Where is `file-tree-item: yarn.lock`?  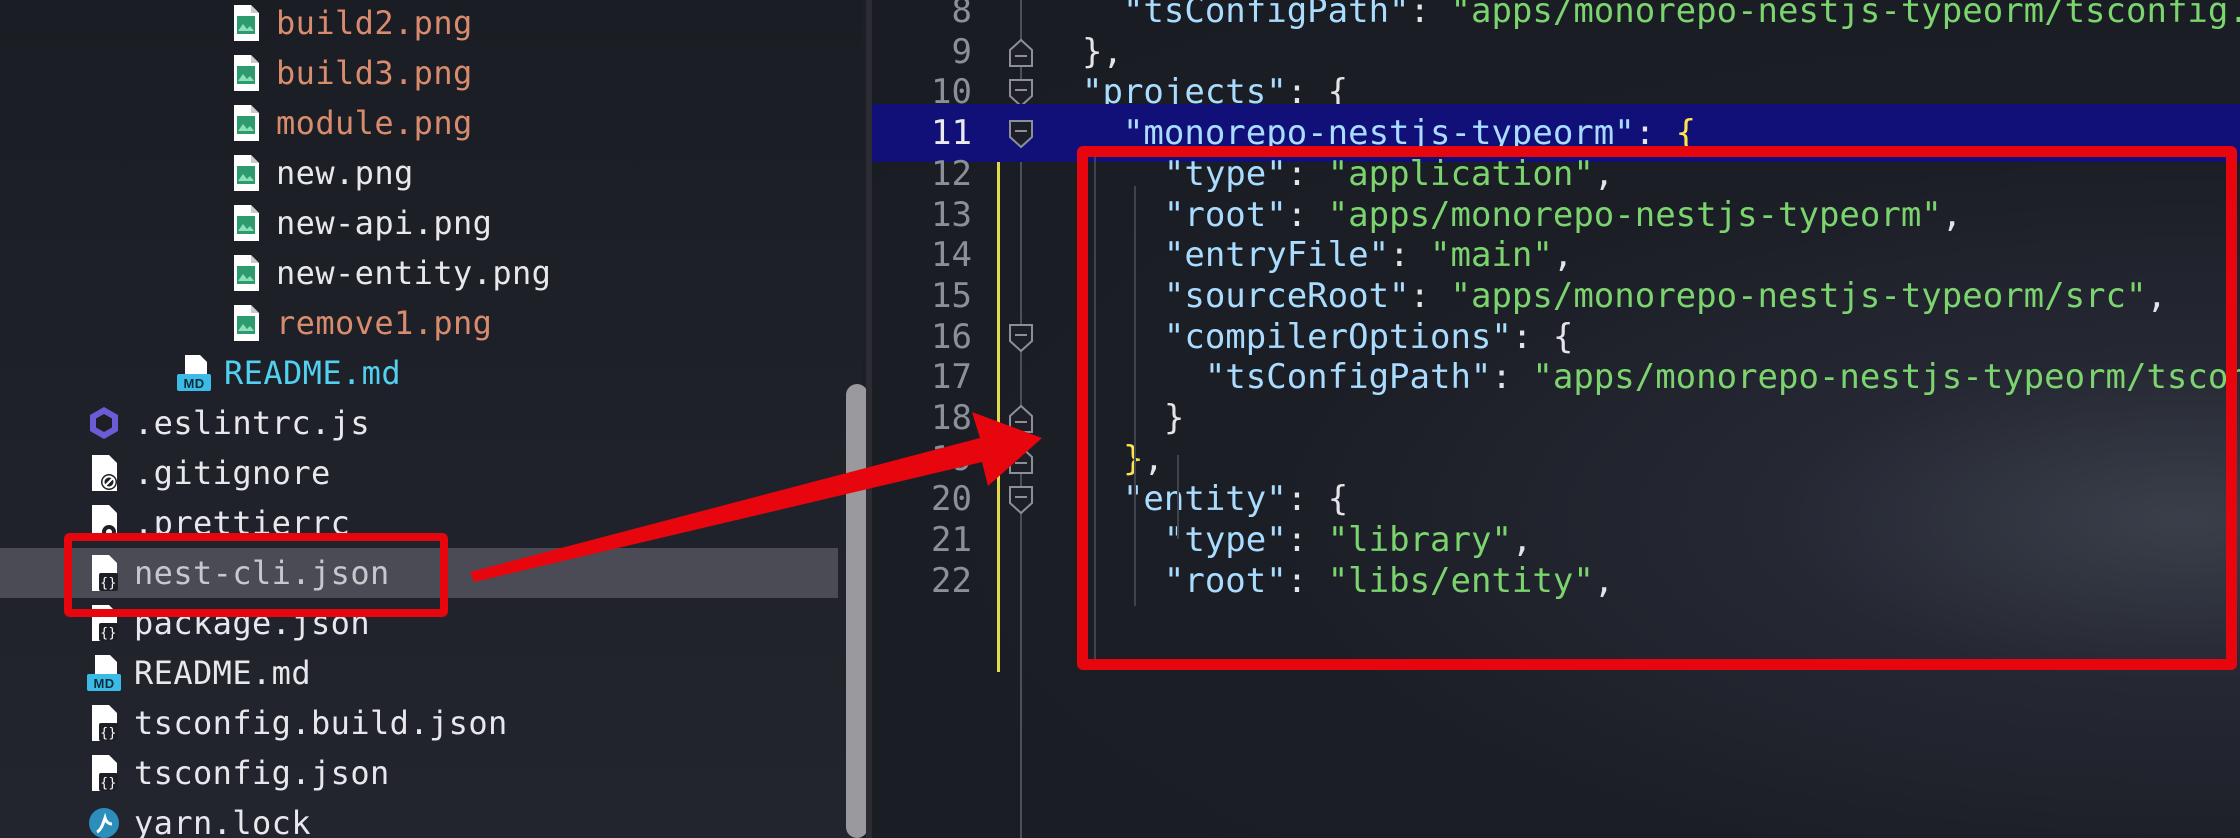
file-tree-item: yarn.lock is located at coordinates (419, 818).